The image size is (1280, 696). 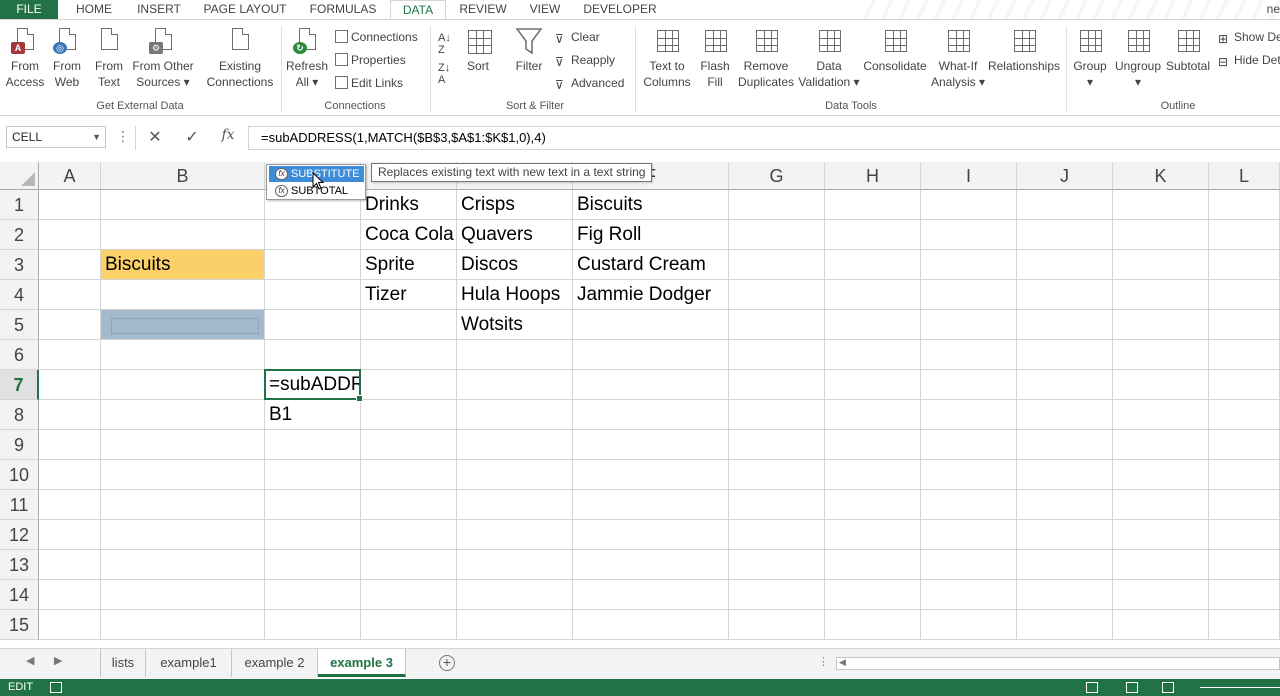 What do you see at coordinates (895, 50) in the screenshot?
I see `consolidate-button: Consolidate` at bounding box center [895, 50].